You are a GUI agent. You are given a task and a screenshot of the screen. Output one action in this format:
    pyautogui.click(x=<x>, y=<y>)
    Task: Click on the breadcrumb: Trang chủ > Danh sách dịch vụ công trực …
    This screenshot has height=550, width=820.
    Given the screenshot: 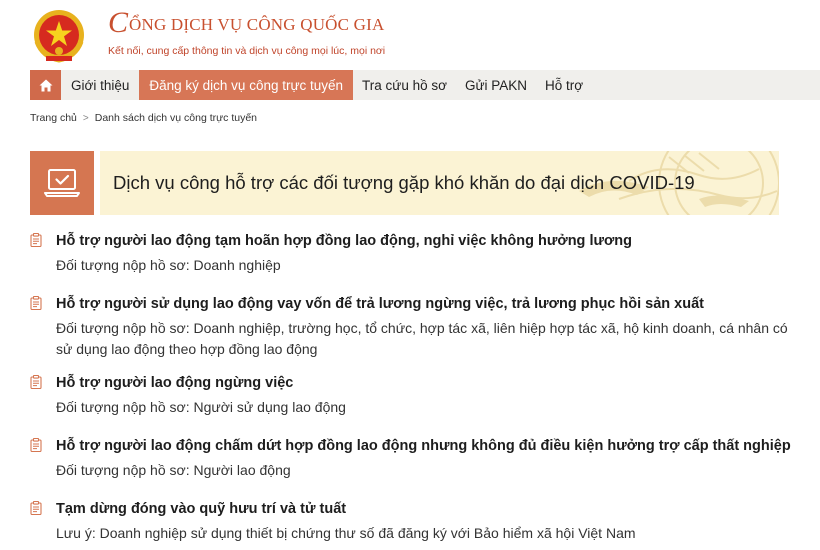 What is the action you would take?
    pyautogui.click(x=143, y=118)
    